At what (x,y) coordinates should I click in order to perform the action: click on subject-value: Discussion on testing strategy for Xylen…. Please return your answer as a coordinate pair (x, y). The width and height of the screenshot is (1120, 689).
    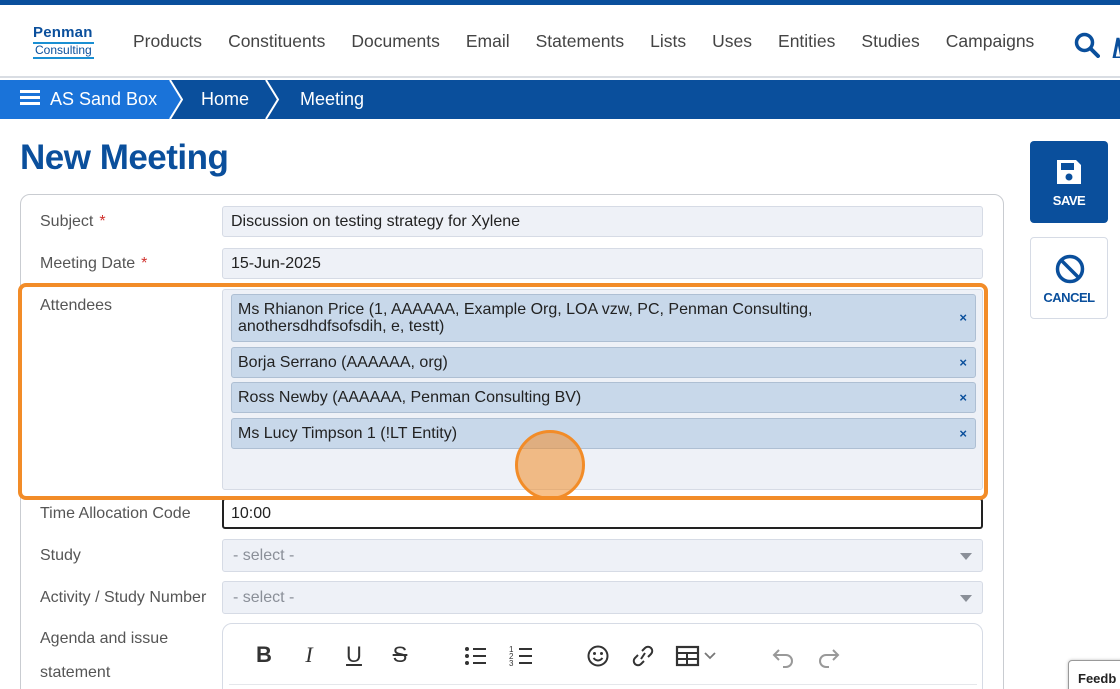
    Looking at the image, I should click on (376, 221).